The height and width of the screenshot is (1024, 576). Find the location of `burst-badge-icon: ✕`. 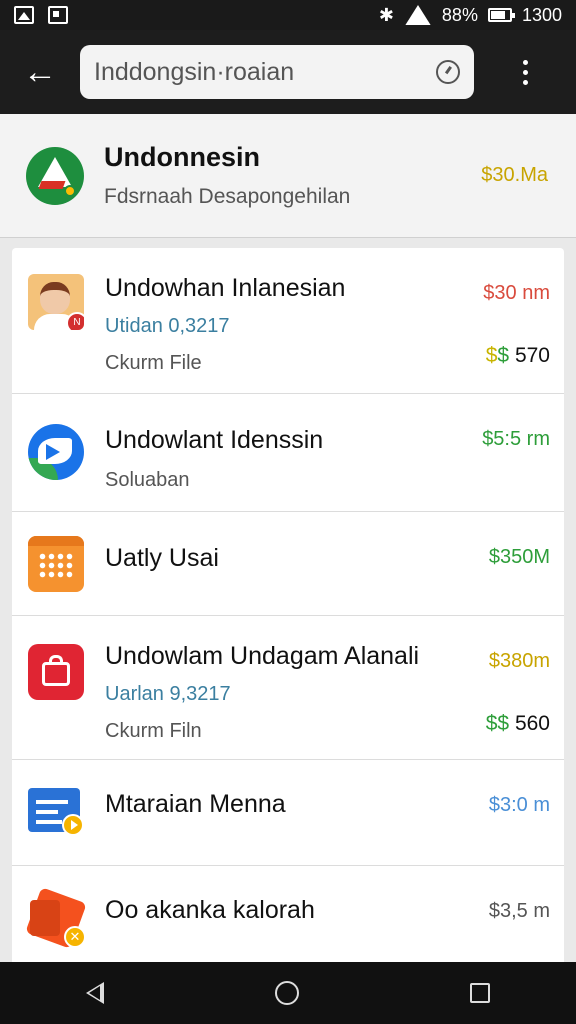

burst-badge-icon: ✕ is located at coordinates (56, 918).